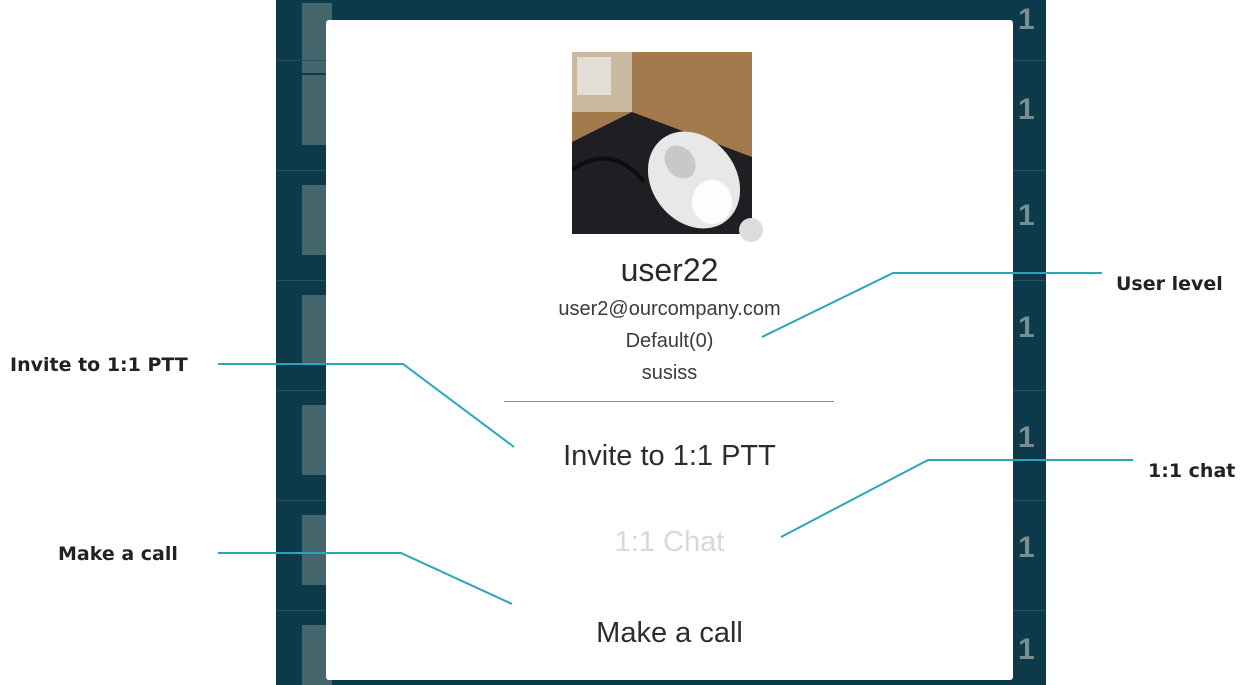 This screenshot has width=1257, height=685. Describe the element at coordinates (931, 305) in the screenshot. I see `callout-line-user-level` at that location.